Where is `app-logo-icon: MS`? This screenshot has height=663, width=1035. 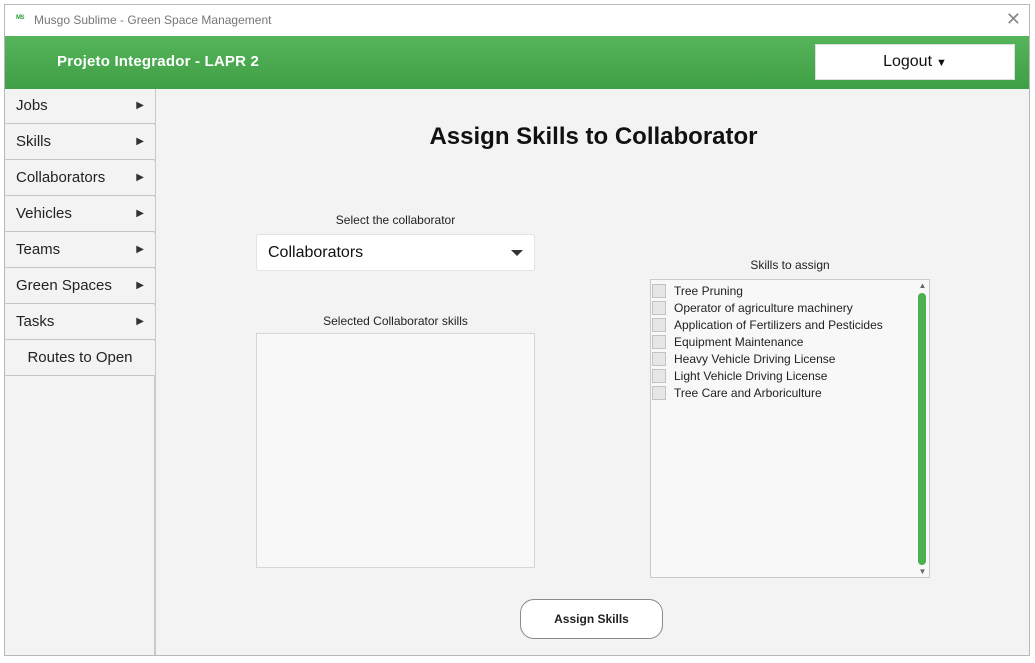
app-logo-icon: MS is located at coordinates (20, 18).